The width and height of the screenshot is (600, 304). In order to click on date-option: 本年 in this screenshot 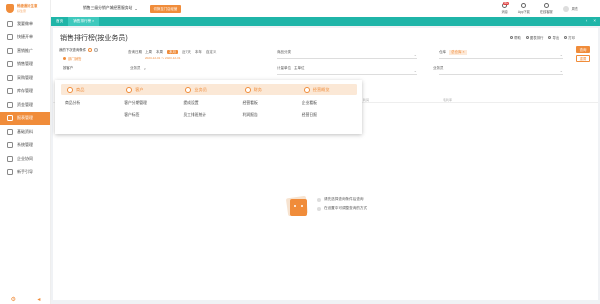, I will do `click(198, 52)`.